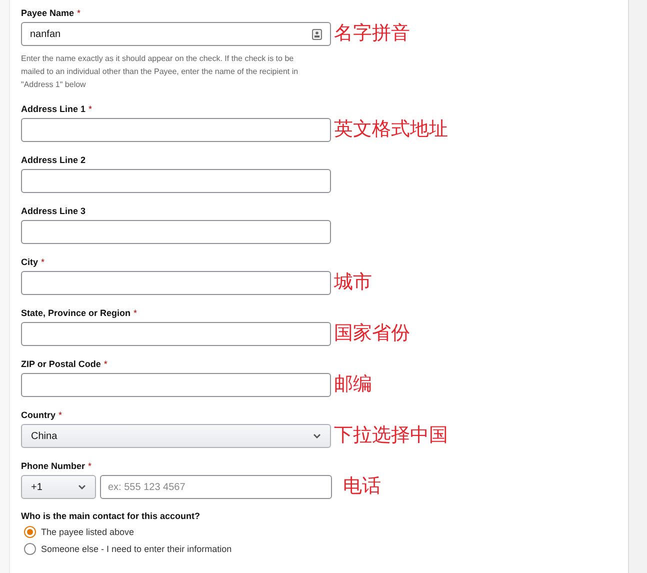 The image size is (647, 573). I want to click on question-label: Who is the main contact for this account?, so click(111, 516).